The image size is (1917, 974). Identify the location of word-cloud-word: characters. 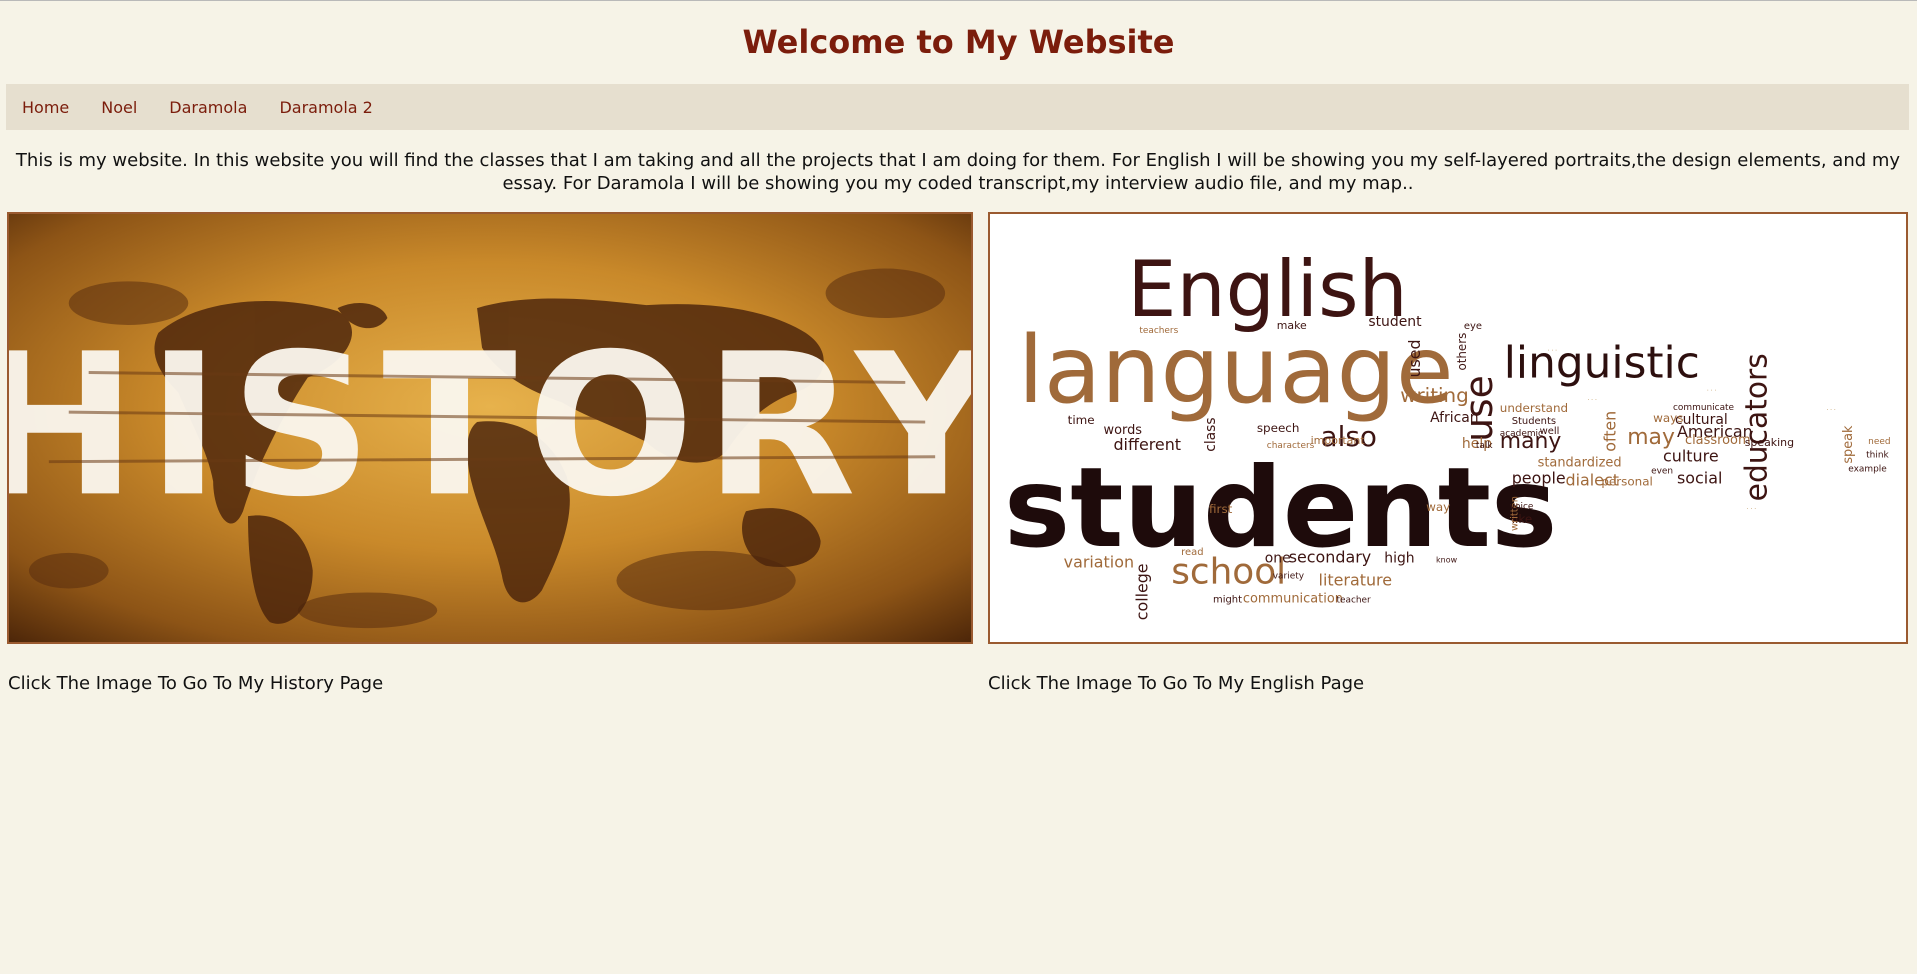
(1291, 446).